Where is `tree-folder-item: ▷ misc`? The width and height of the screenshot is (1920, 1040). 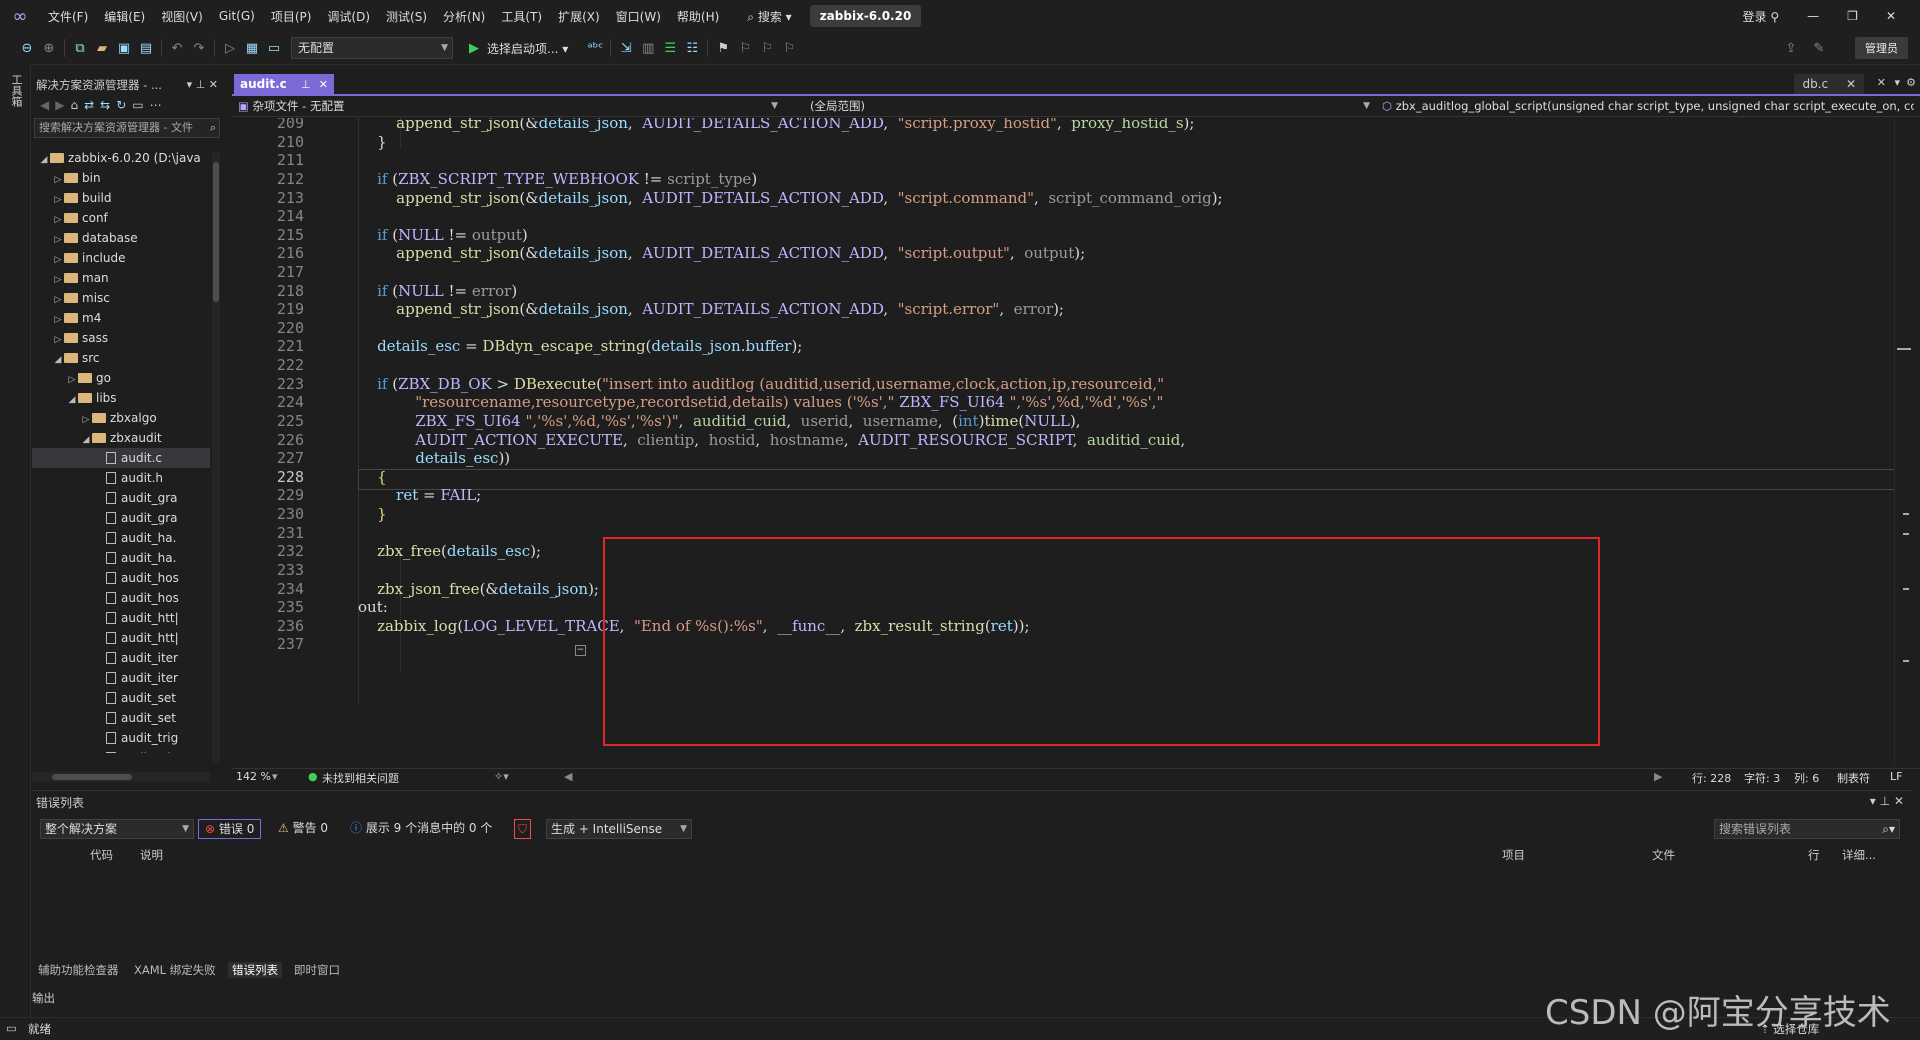 tree-folder-item: ▷ misc is located at coordinates (121, 298).